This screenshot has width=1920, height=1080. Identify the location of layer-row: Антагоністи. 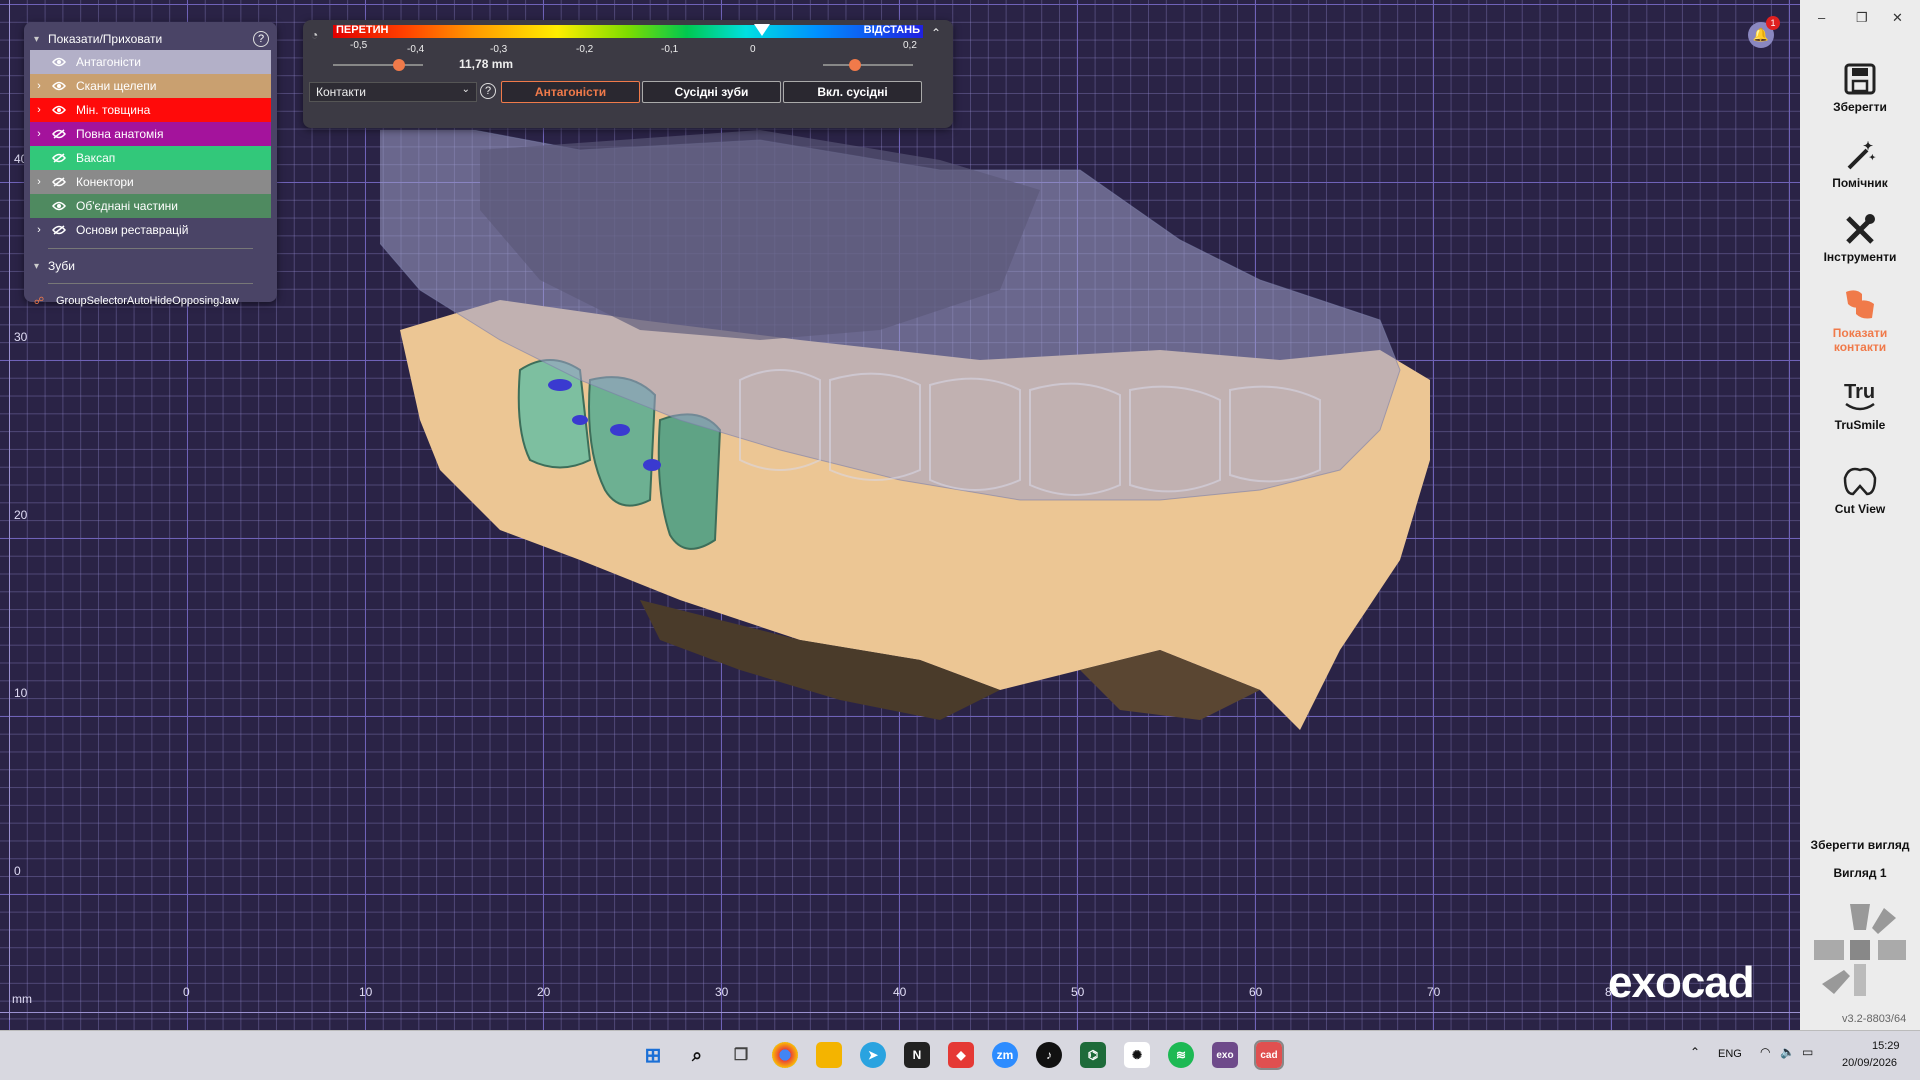
(150, 62).